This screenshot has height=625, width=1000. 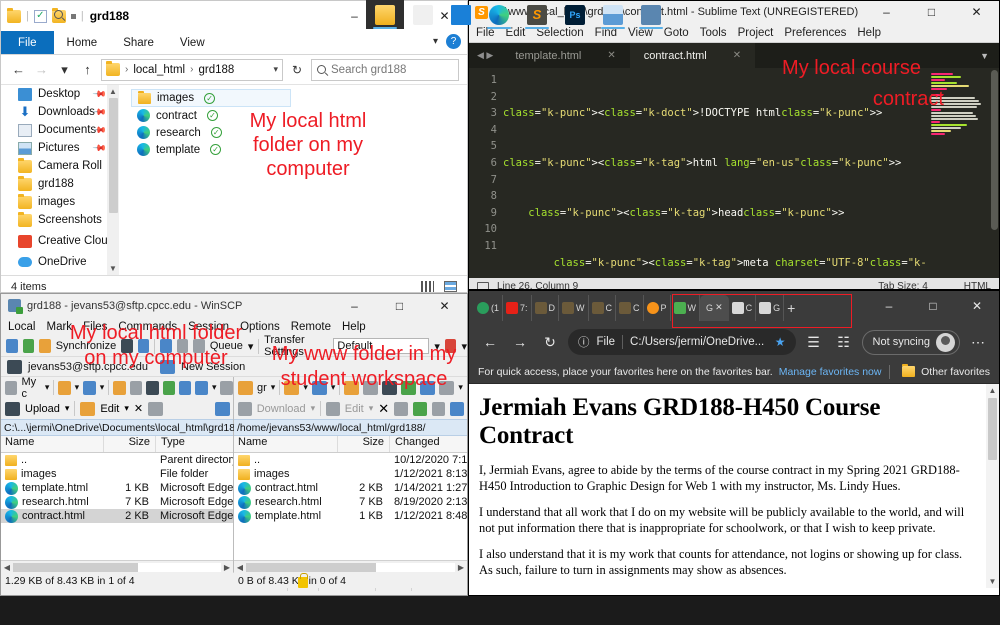 I want to click on favorites-icon: ☰, so click(x=814, y=342).